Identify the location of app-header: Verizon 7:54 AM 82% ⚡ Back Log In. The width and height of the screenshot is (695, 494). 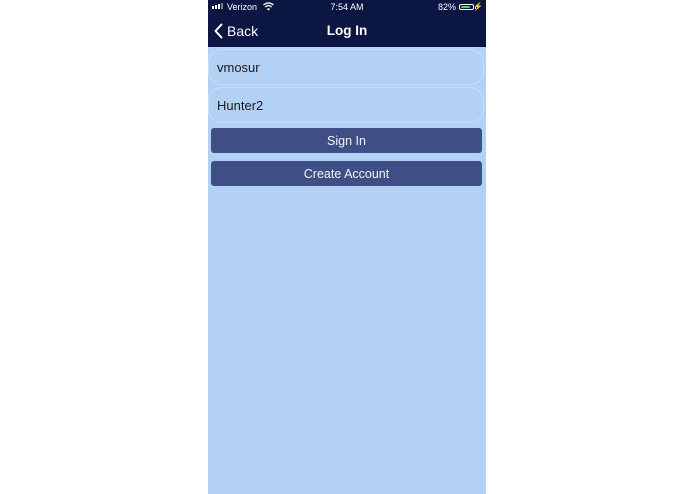
(347, 23).